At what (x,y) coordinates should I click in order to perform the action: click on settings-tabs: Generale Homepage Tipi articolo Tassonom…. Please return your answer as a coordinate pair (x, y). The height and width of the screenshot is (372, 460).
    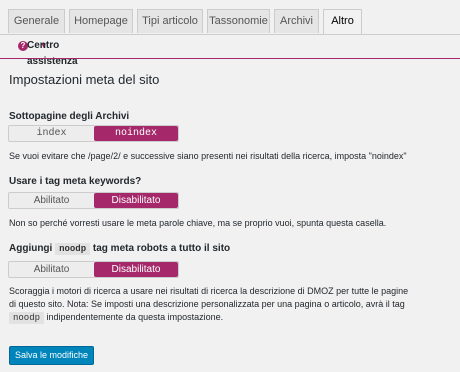
    Looking at the image, I should click on (230, 17).